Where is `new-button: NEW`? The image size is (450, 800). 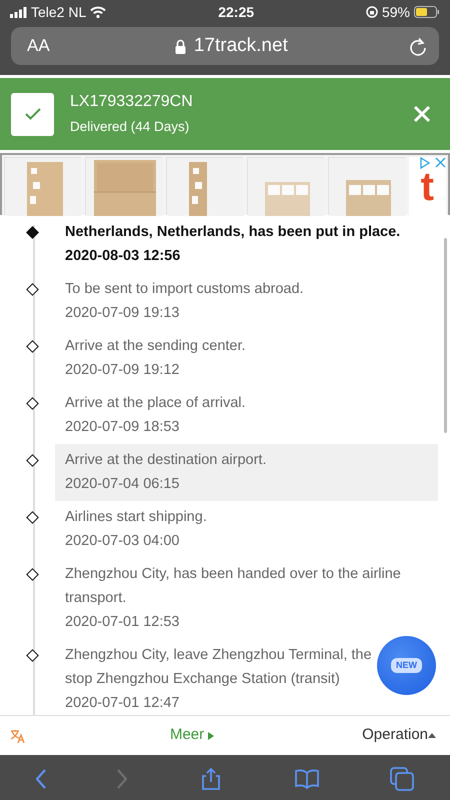
new-button: NEW is located at coordinates (406, 665).